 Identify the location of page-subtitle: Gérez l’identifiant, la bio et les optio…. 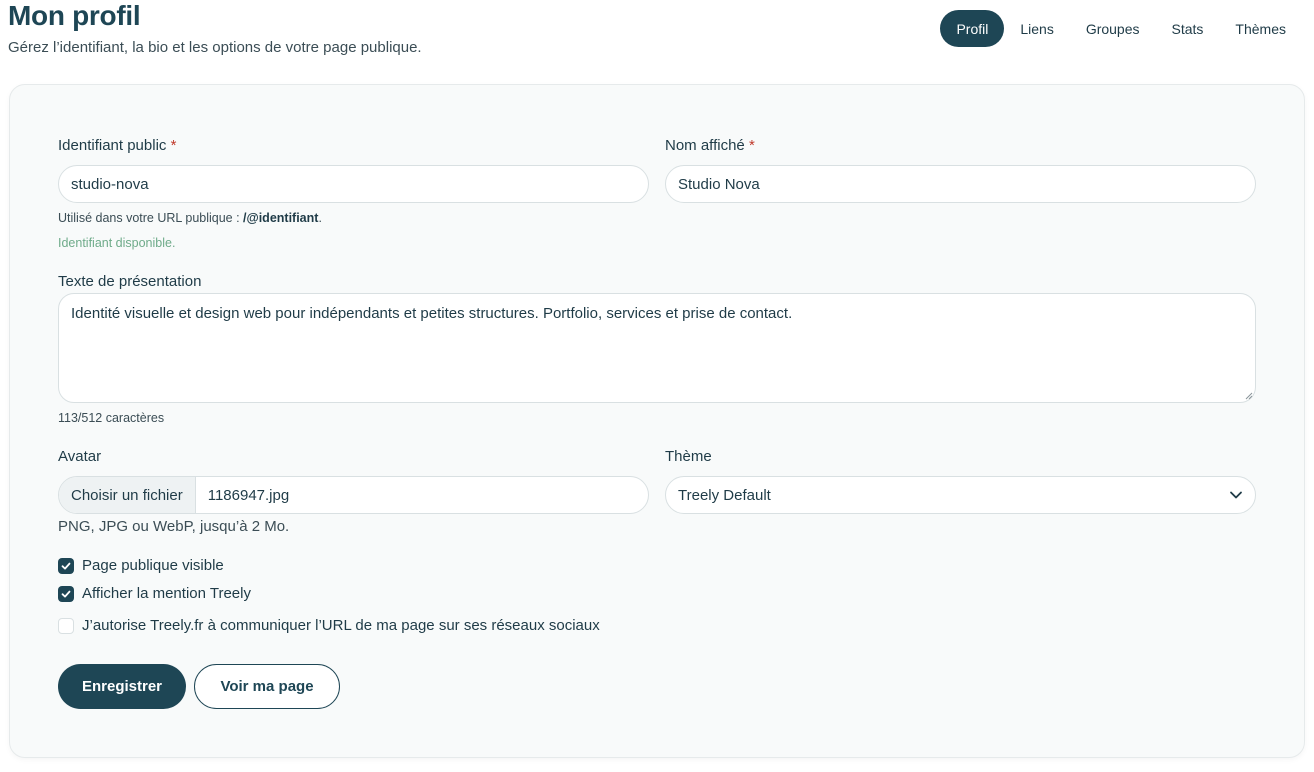
(215, 47).